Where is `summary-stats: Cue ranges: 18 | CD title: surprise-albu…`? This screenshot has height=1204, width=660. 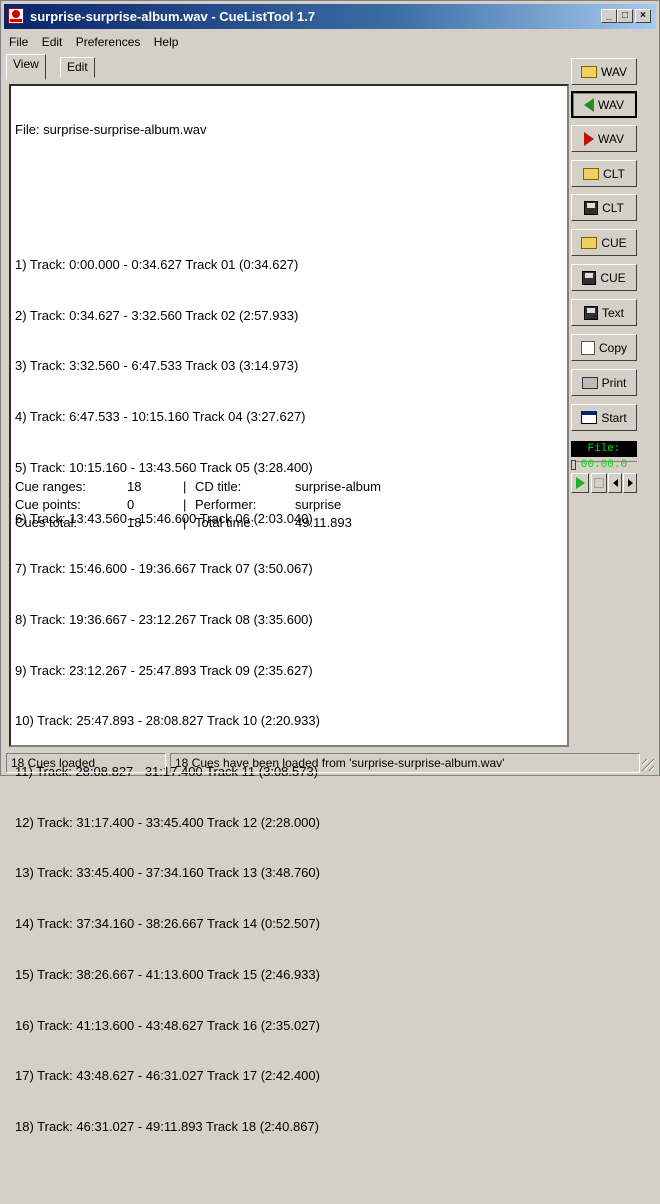 summary-stats: Cue ranges: 18 | CD title: surprise-albu… is located at coordinates (275, 505).